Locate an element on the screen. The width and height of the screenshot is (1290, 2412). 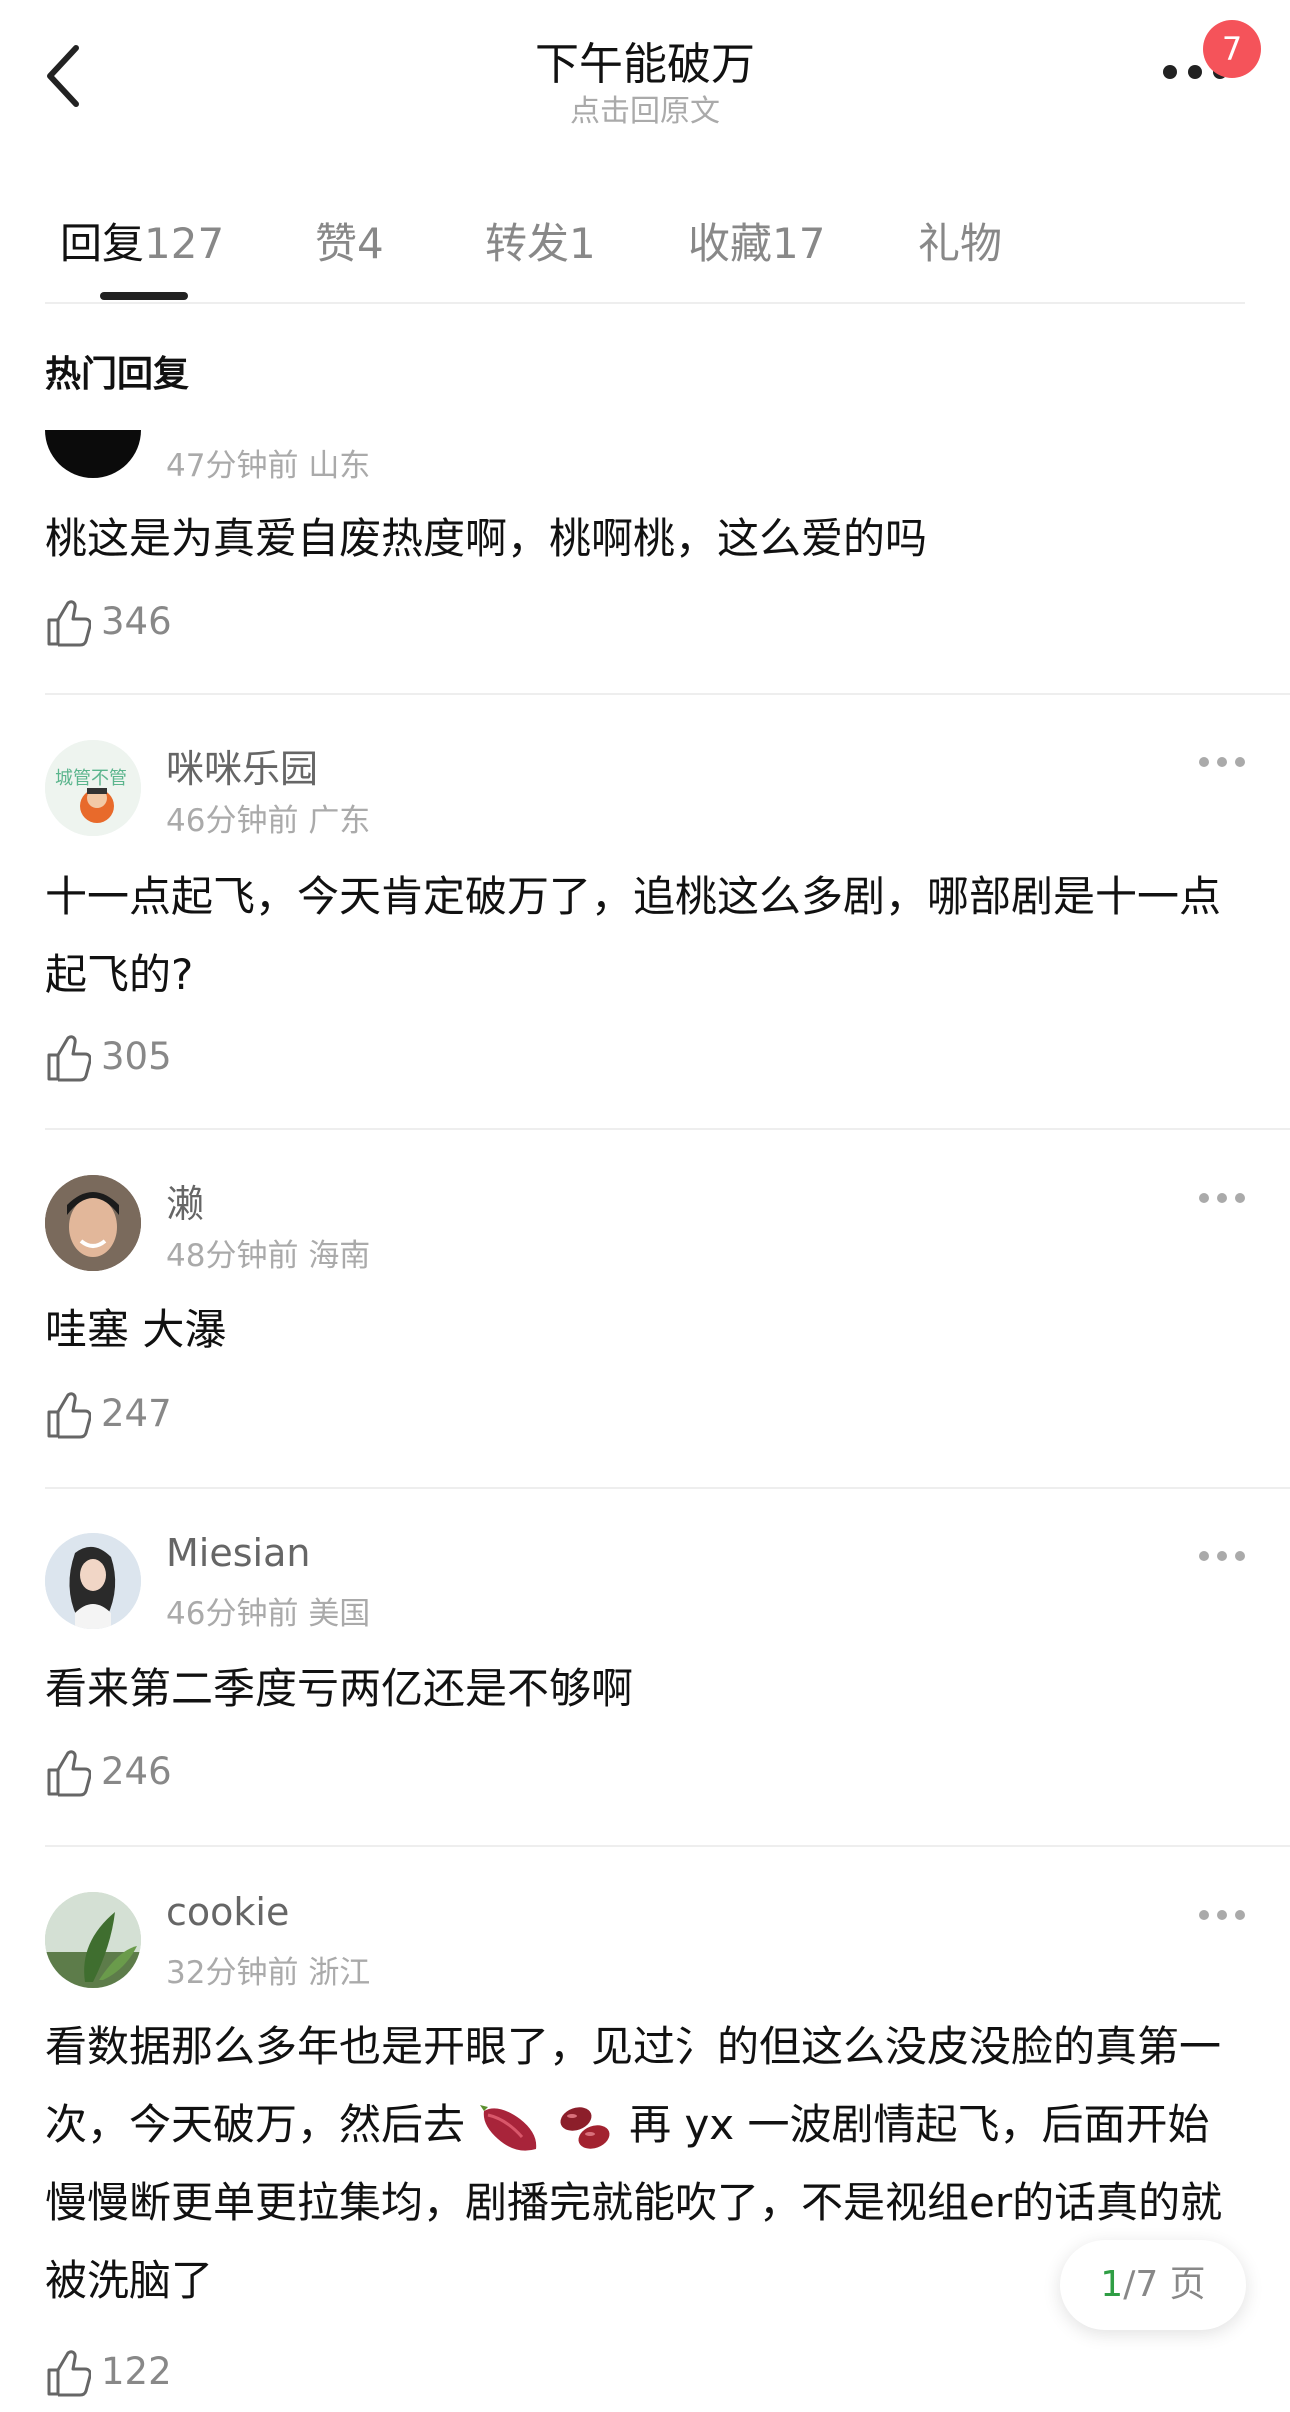
section-title: 热门回复 is located at coordinates (117, 374).